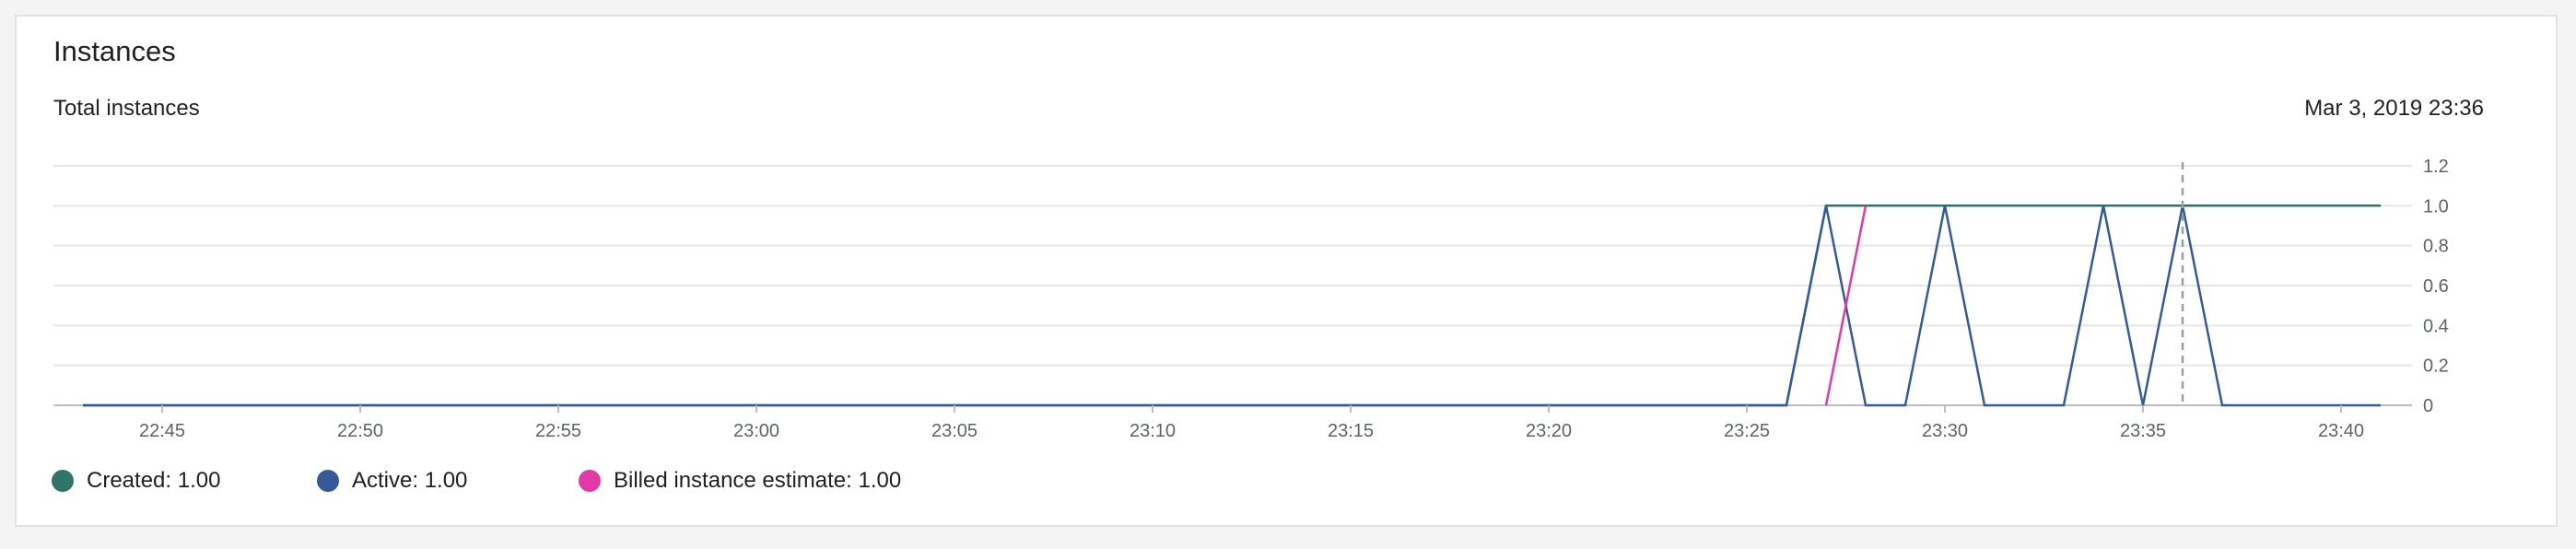 The image size is (2576, 549). Describe the element at coordinates (2436, 206) in the screenshot. I see `y-tick-label: 1.0` at that location.